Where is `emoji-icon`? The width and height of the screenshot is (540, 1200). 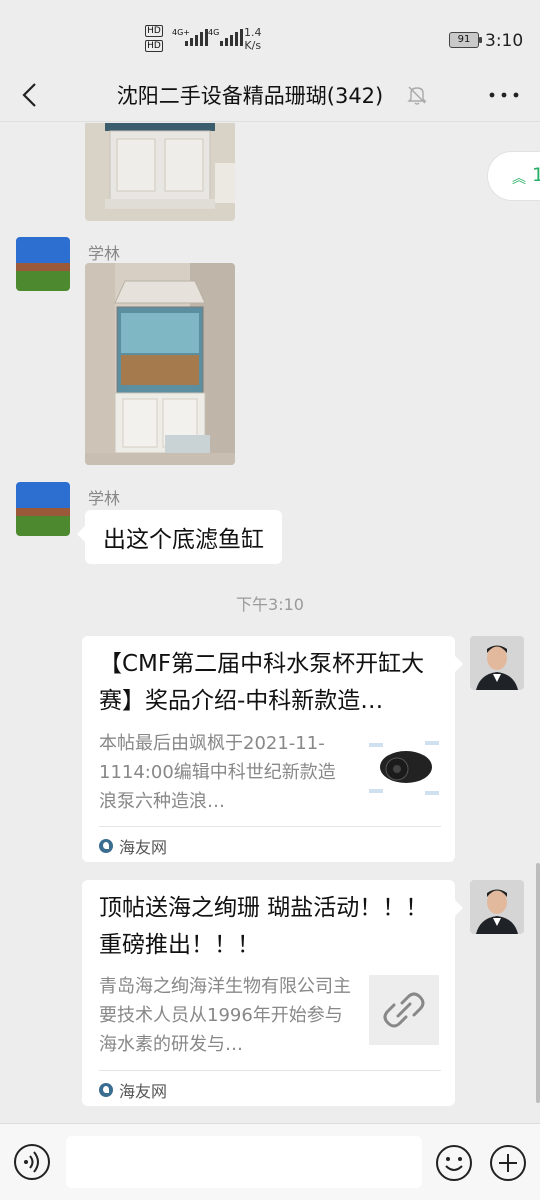 emoji-icon is located at coordinates (454, 1163).